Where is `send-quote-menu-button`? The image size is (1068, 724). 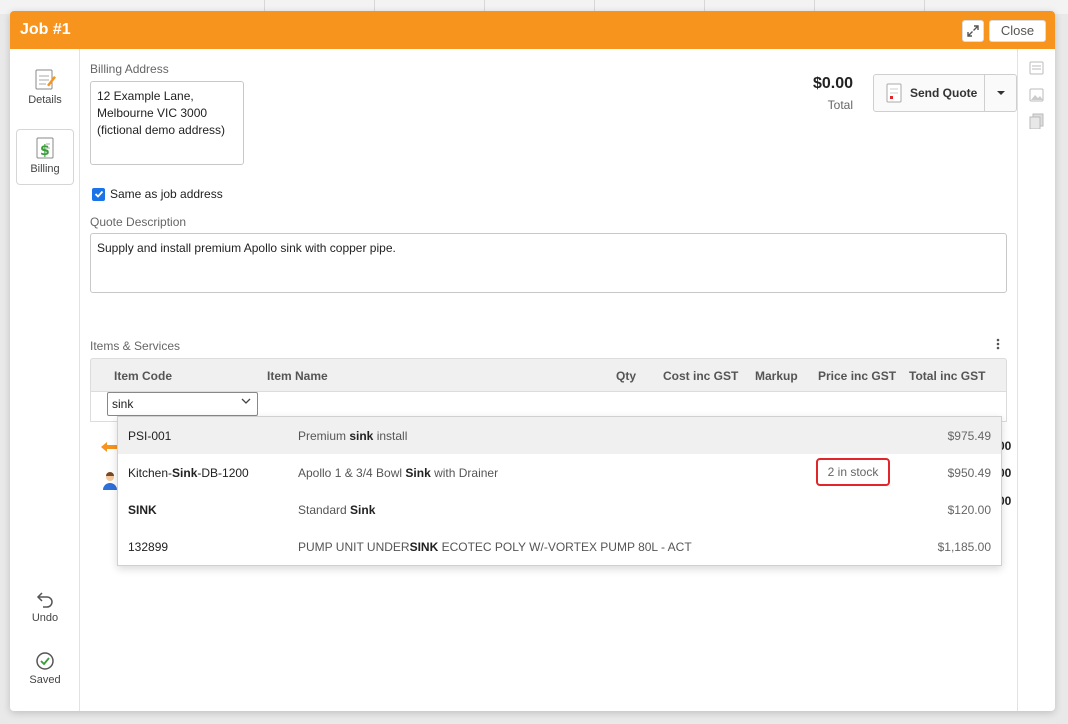 send-quote-menu-button is located at coordinates (1000, 93).